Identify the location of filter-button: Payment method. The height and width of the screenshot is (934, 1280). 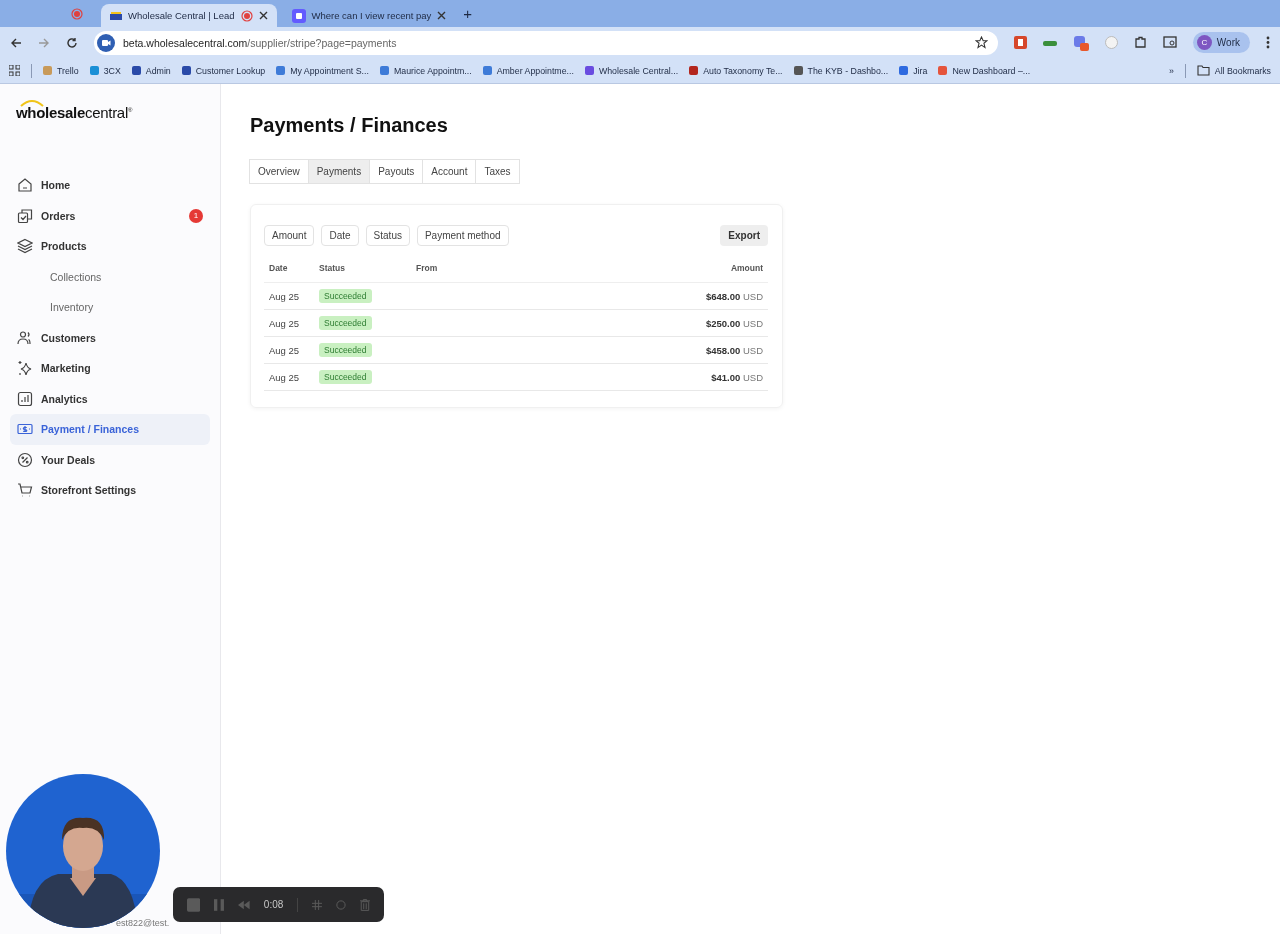
(462, 235).